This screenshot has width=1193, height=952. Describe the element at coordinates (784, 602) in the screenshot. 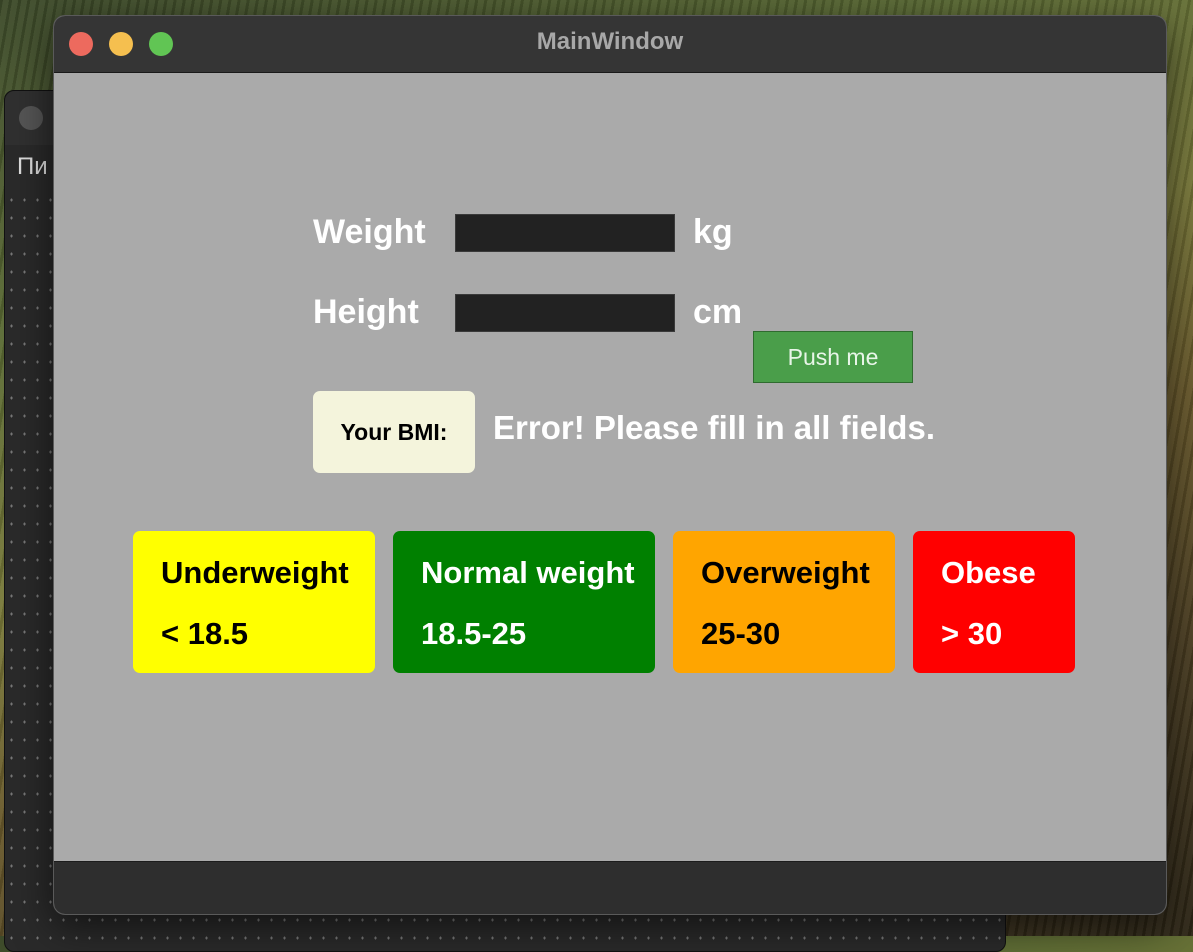

I see `category-overweight: Overweight 25-30` at that location.